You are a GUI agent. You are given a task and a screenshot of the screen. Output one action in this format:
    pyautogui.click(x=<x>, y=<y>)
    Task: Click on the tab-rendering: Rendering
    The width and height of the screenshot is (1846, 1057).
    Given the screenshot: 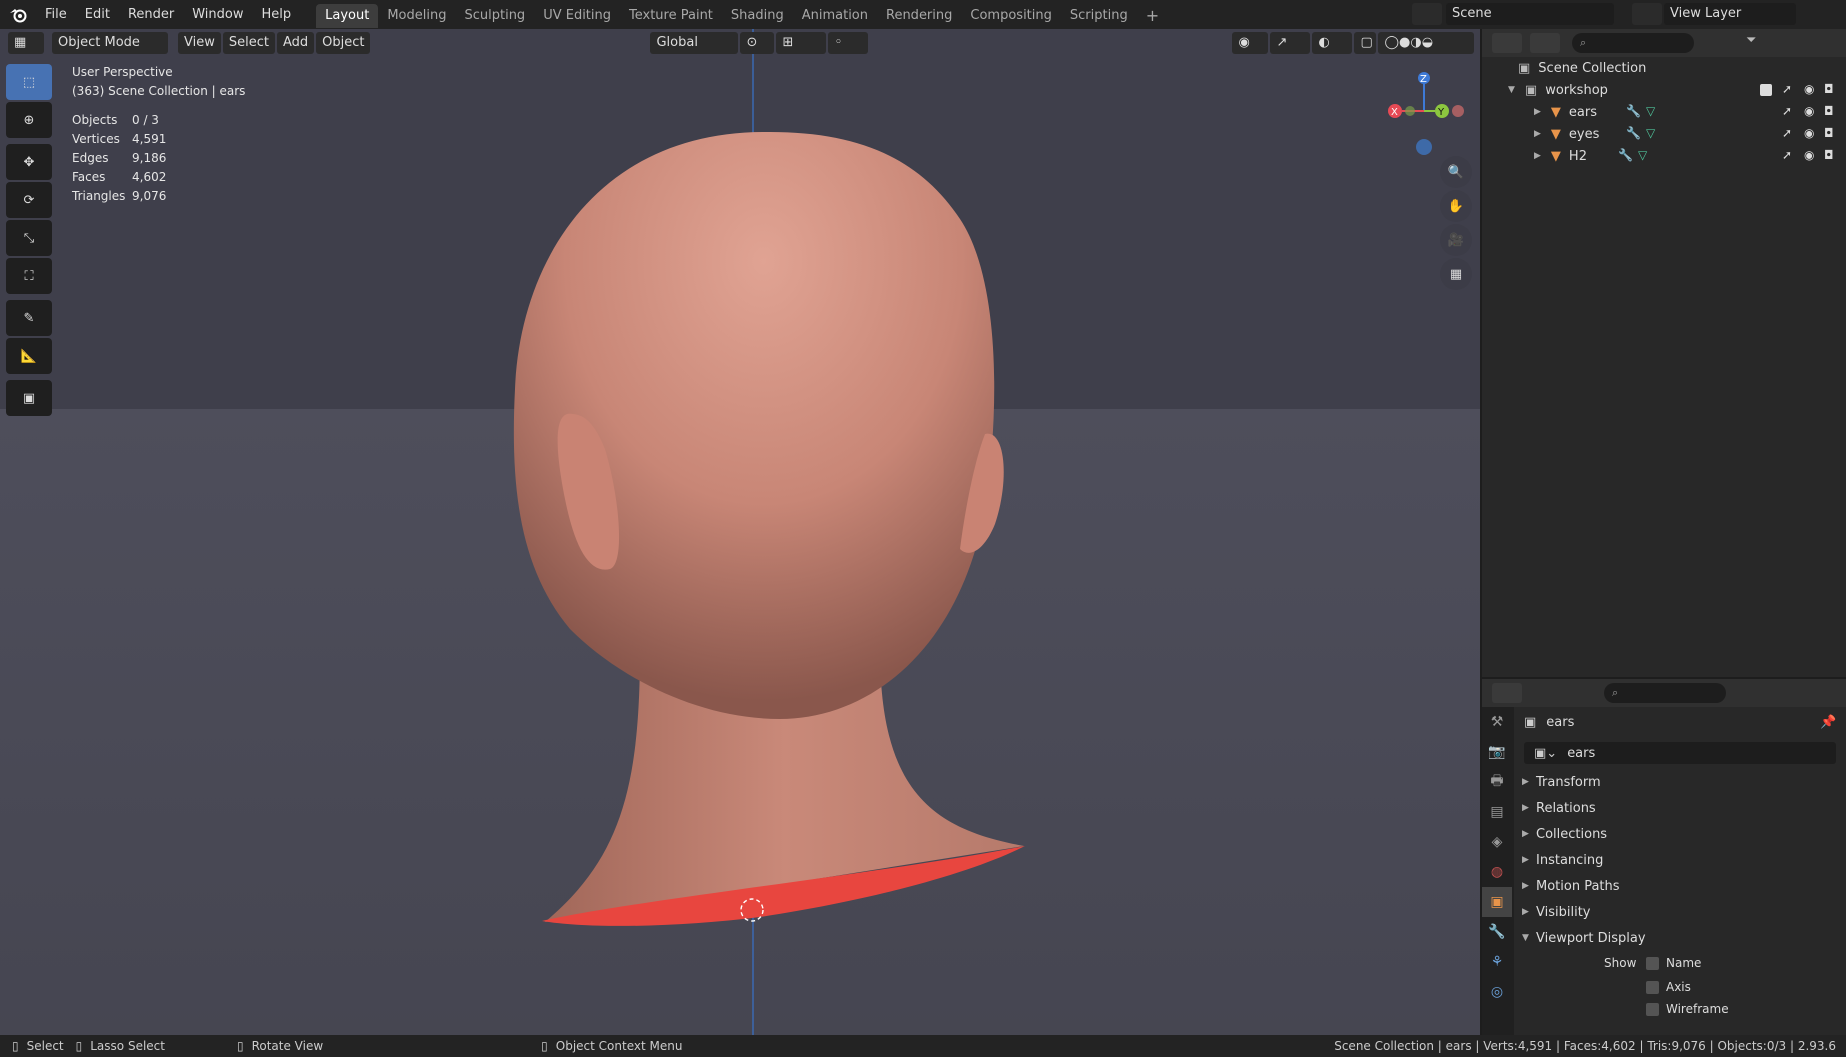 What is the action you would take?
    pyautogui.click(x=919, y=16)
    